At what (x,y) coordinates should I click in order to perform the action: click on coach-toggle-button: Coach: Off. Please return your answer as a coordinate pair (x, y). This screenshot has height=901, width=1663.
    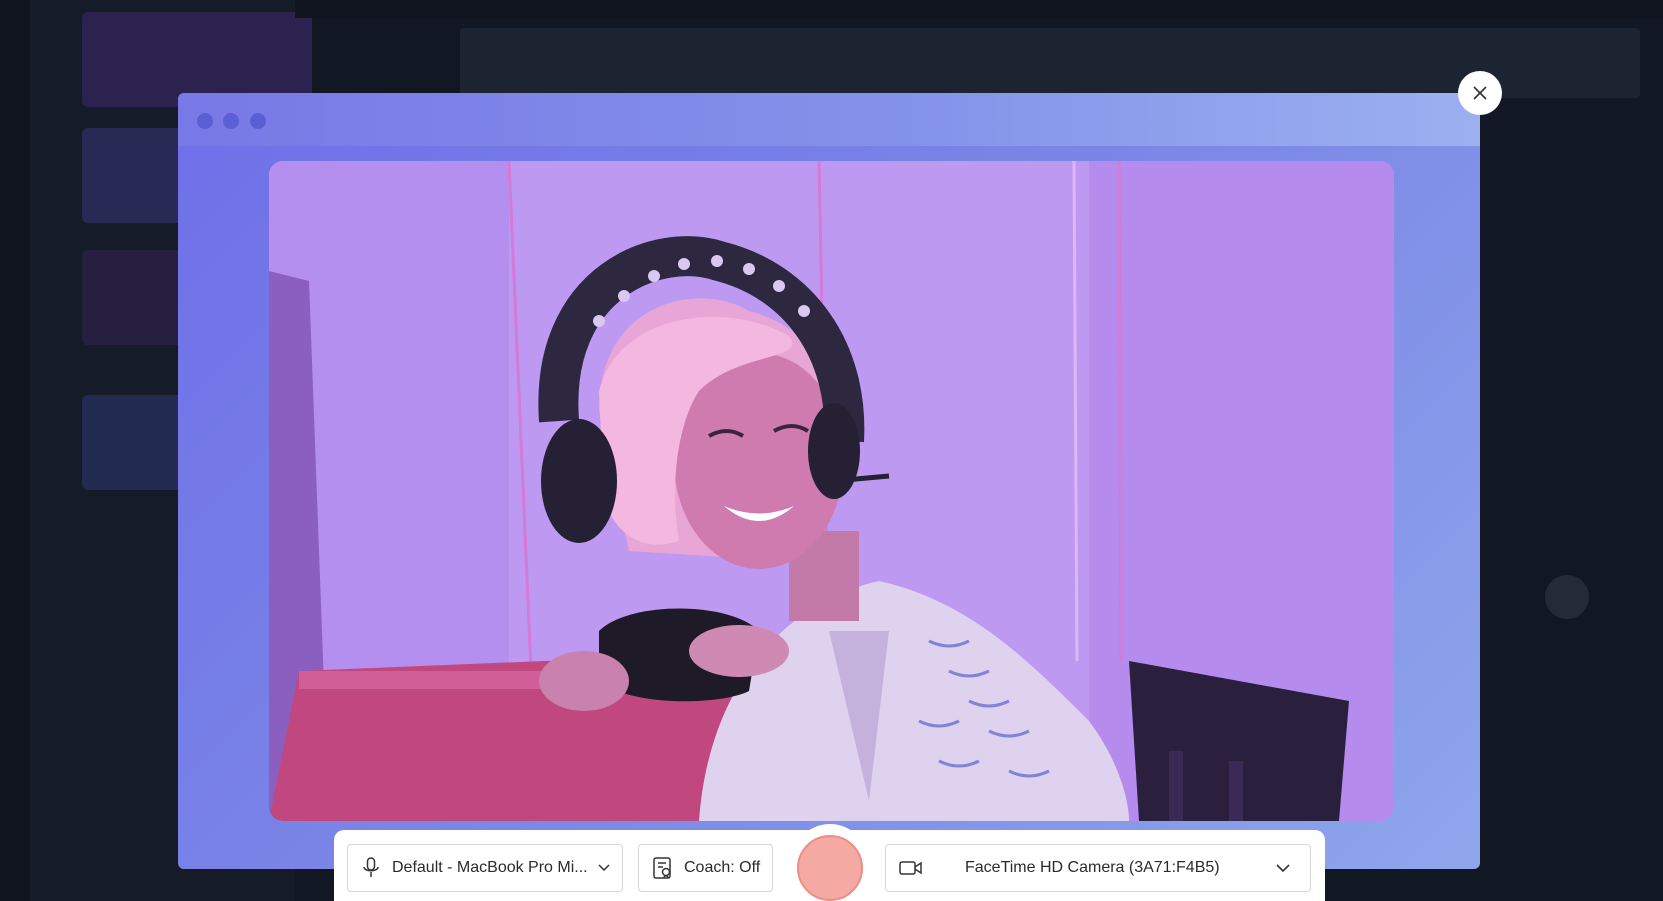
    Looking at the image, I should click on (705, 868).